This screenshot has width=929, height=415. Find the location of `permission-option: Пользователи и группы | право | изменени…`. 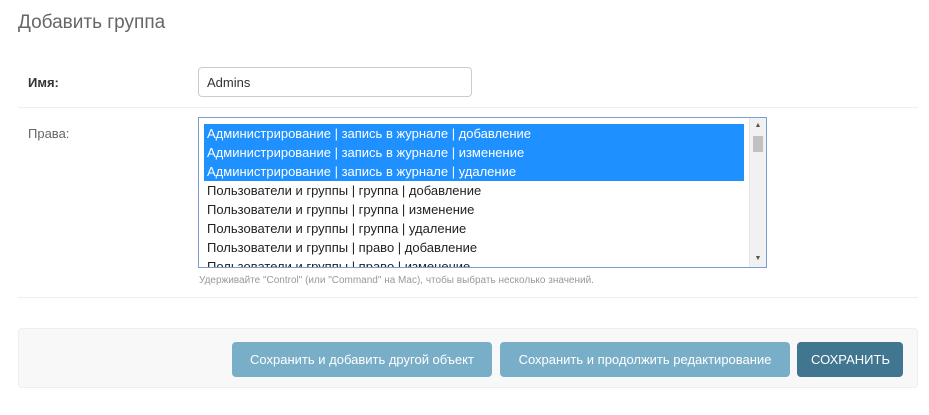

permission-option: Пользователи и группы | право | изменени… is located at coordinates (474, 262).